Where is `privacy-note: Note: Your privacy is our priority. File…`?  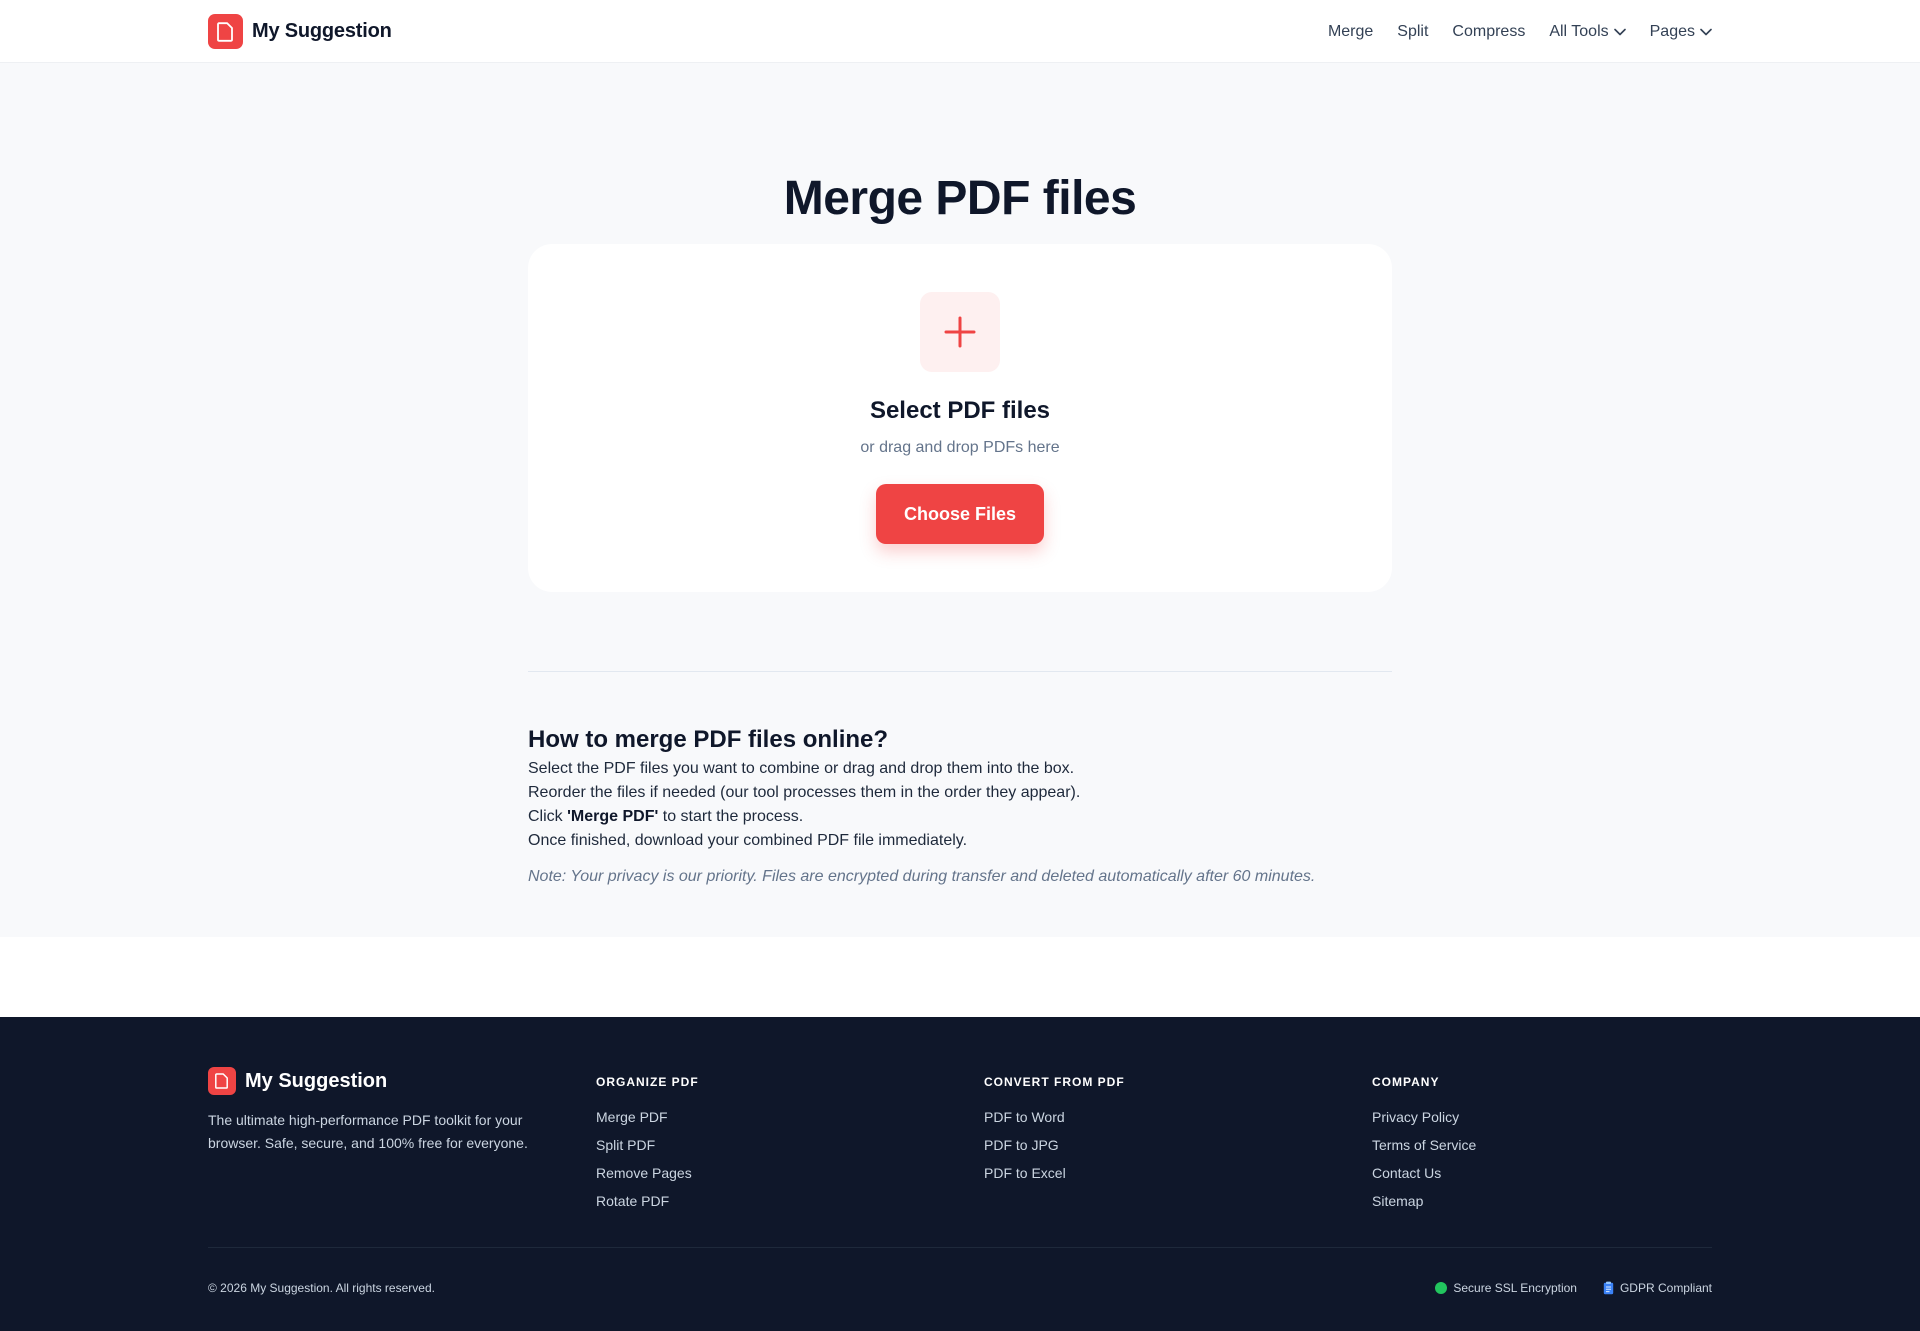 privacy-note: Note: Your privacy is our priority. File… is located at coordinates (922, 876).